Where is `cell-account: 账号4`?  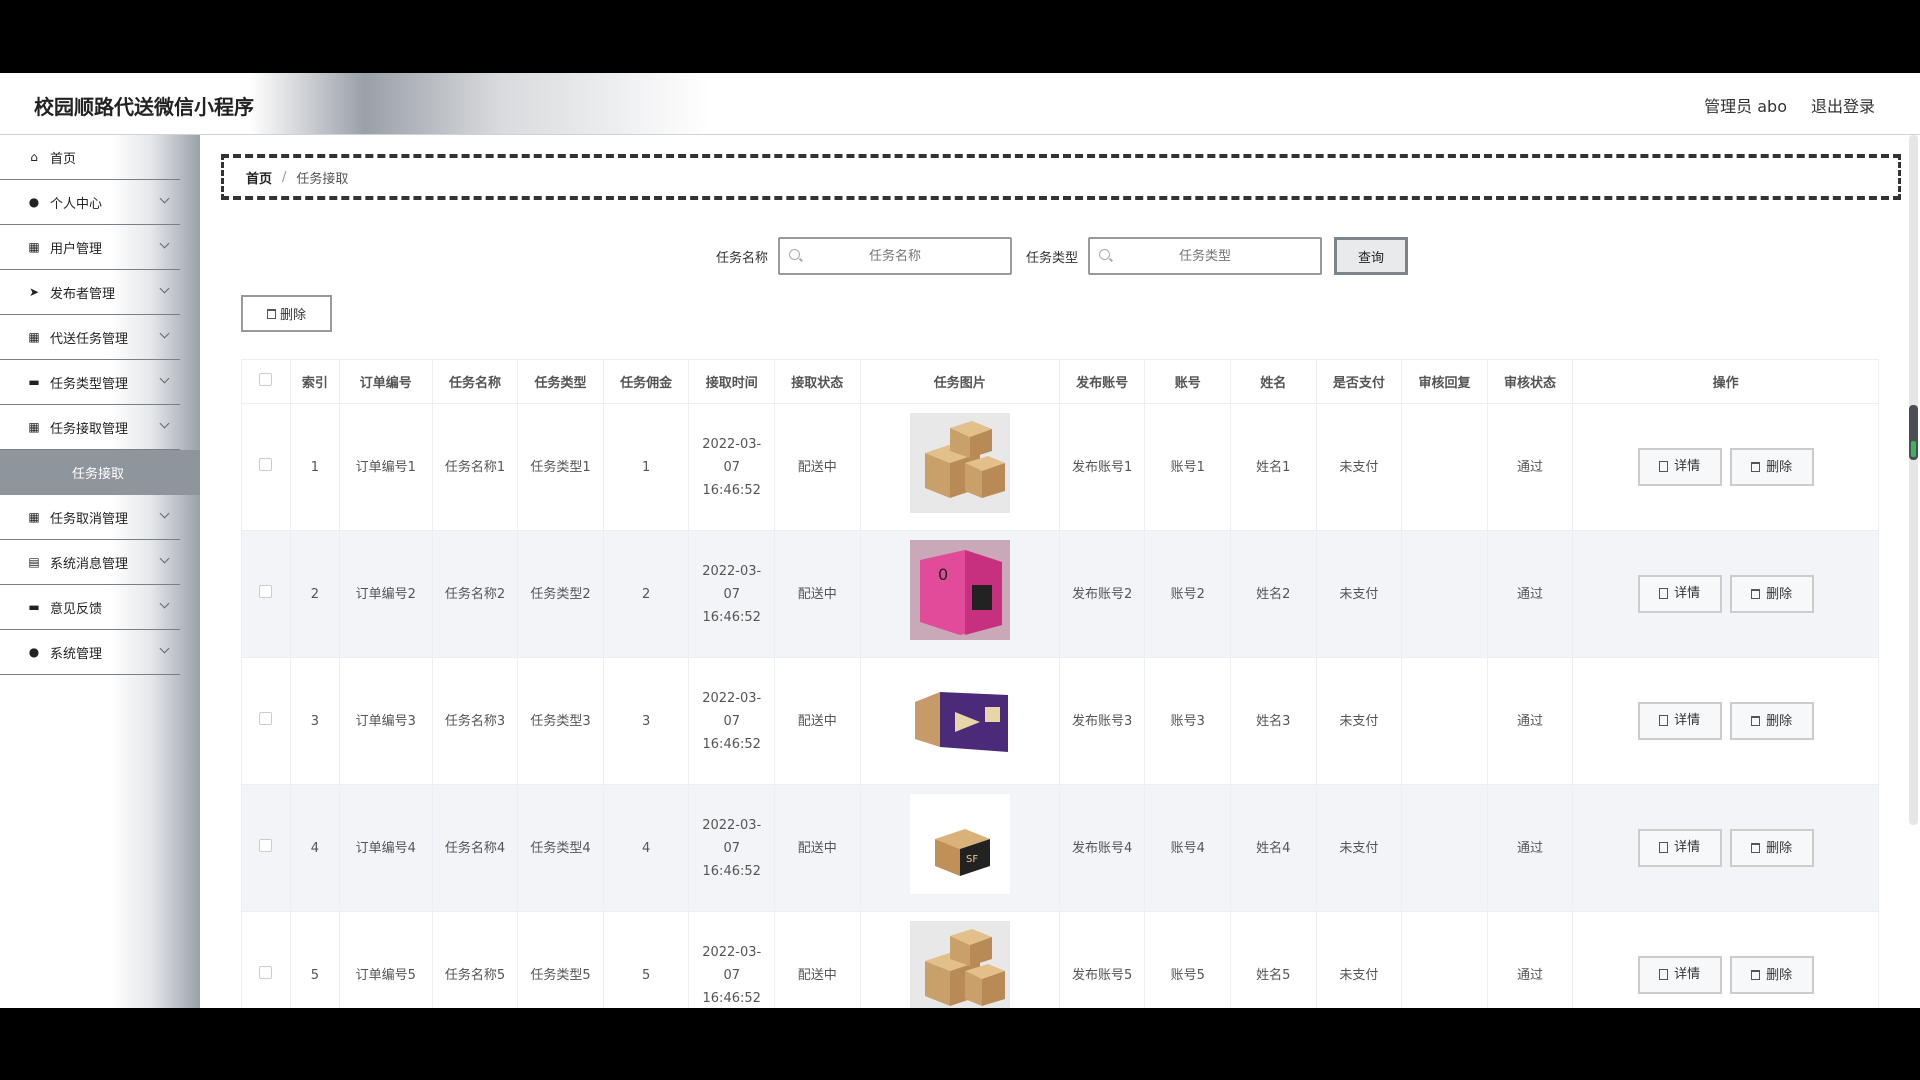 cell-account: 账号4 is located at coordinates (1187, 848).